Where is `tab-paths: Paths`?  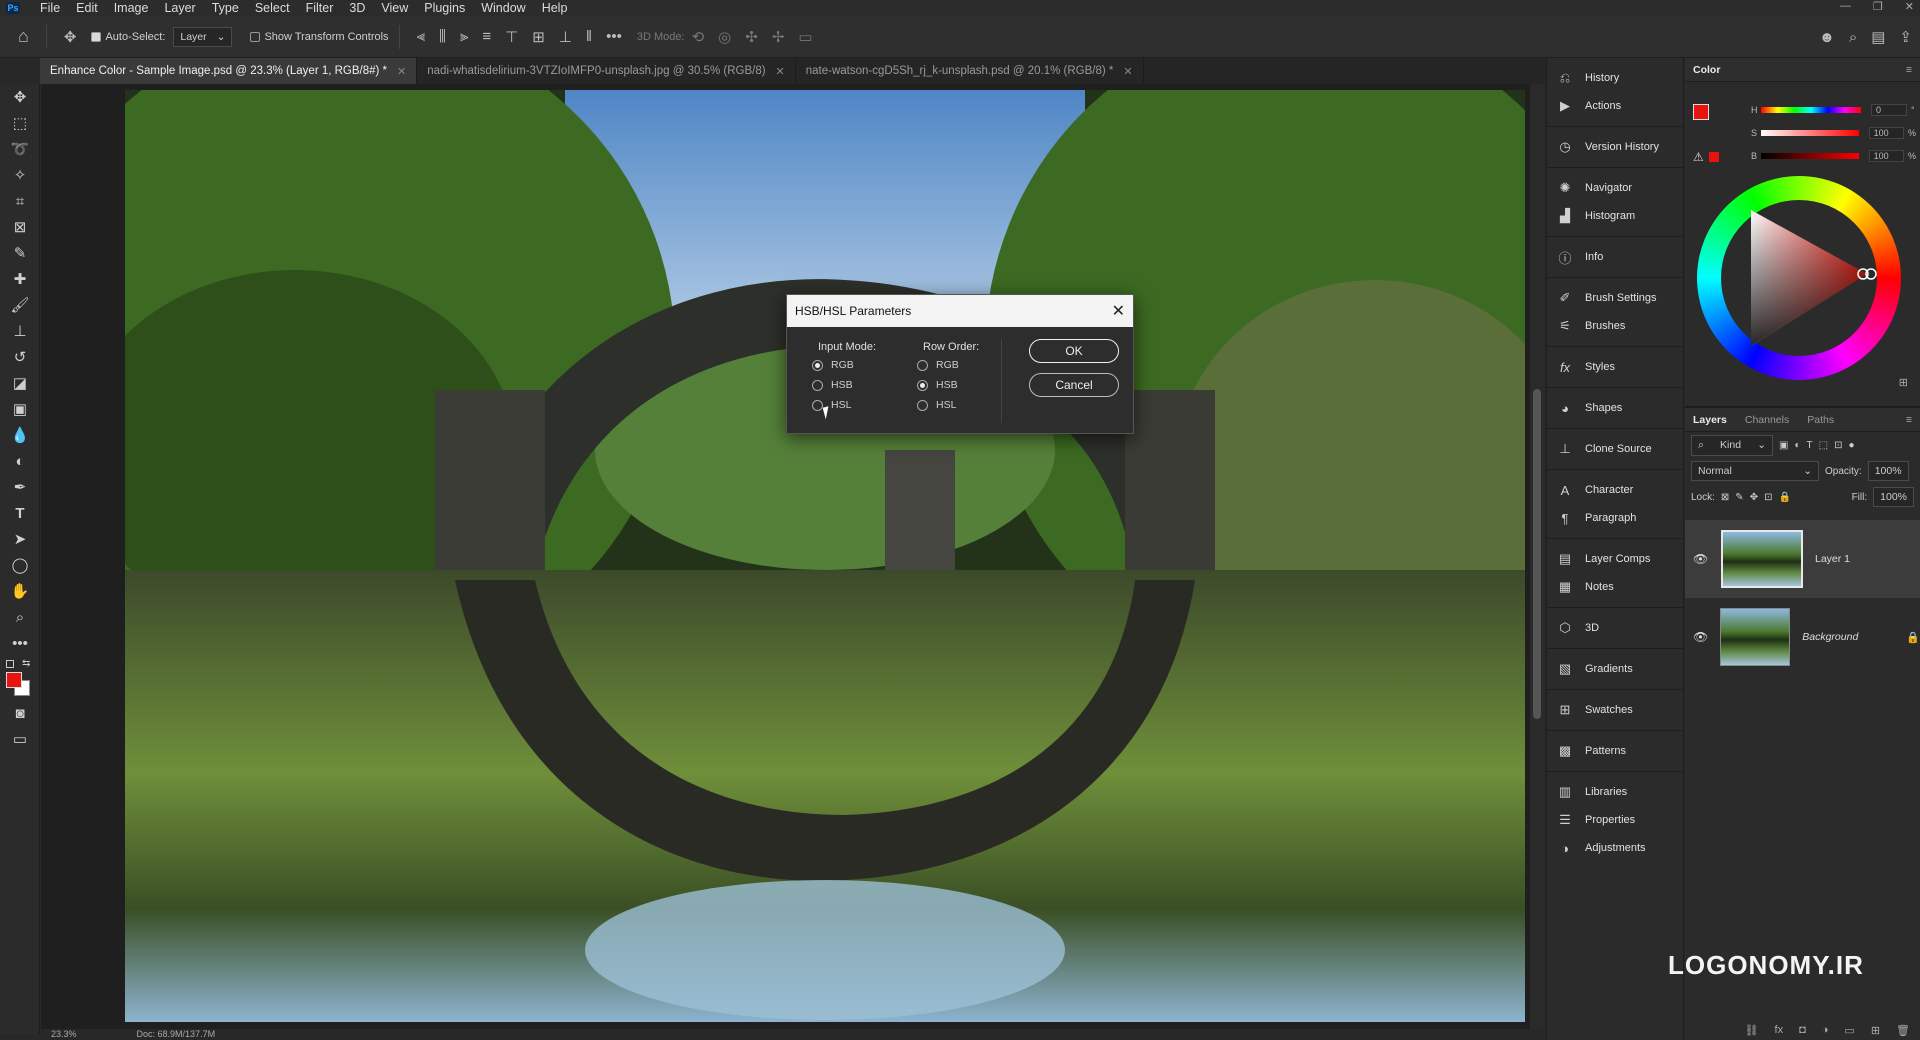 tab-paths: Paths is located at coordinates (1820, 420).